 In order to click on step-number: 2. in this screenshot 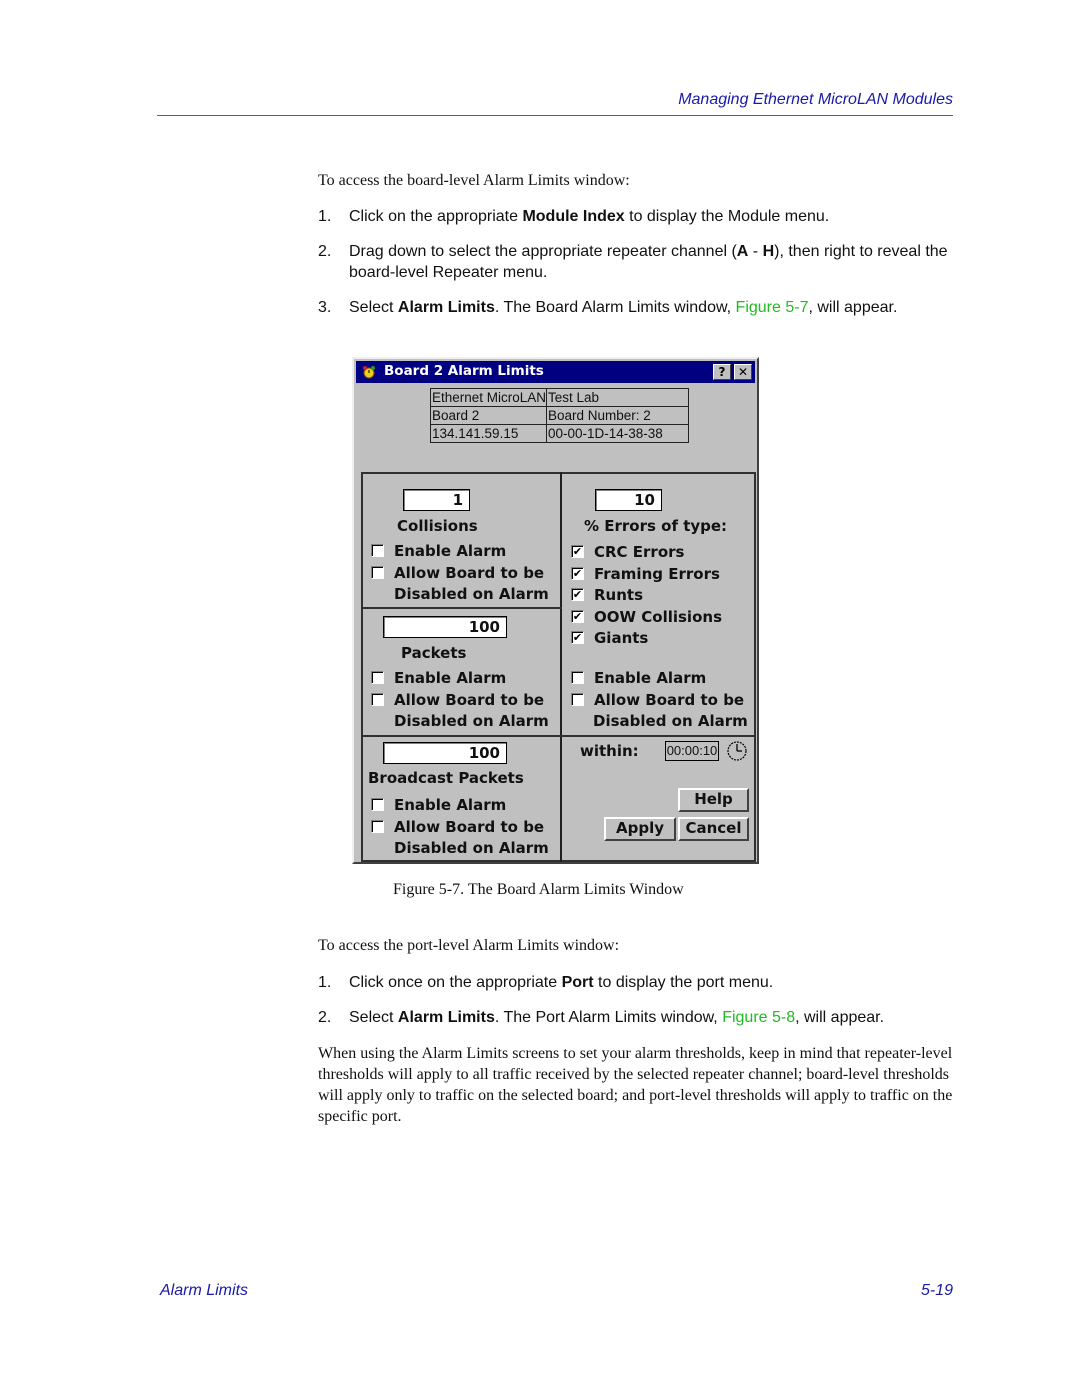, I will do `click(325, 1017)`.